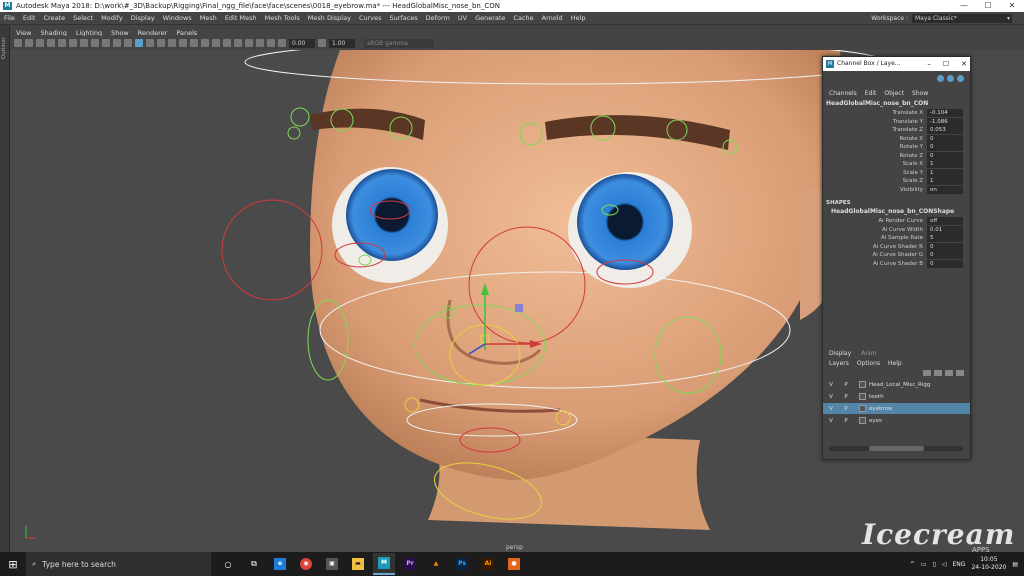  What do you see at coordinates (929, 64) in the screenshot?
I see `channel-minimize-button: –` at bounding box center [929, 64].